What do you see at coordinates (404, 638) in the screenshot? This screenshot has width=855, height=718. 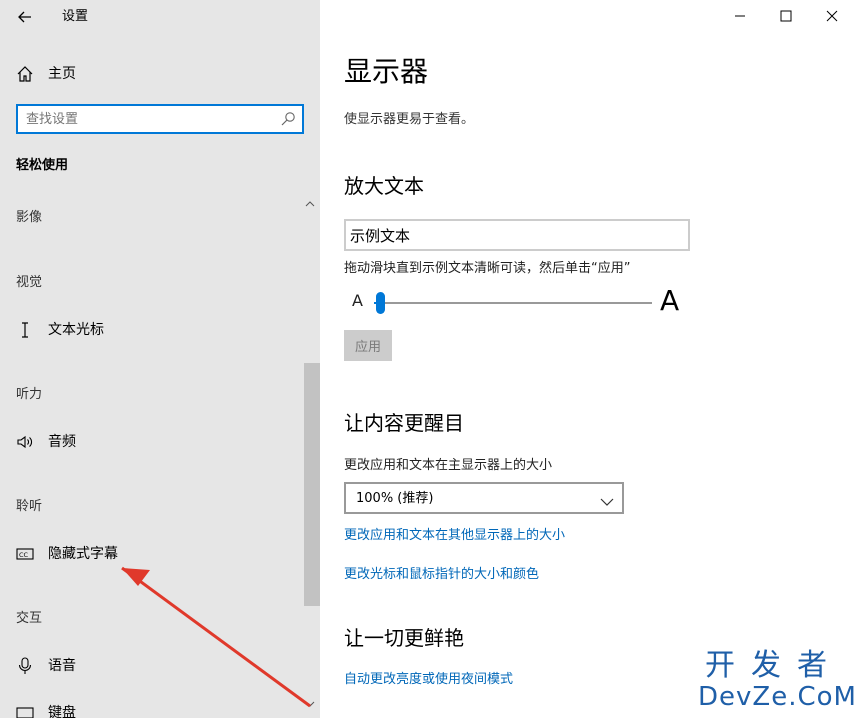 I see `brighter-heading: 让一切更鲜艳` at bounding box center [404, 638].